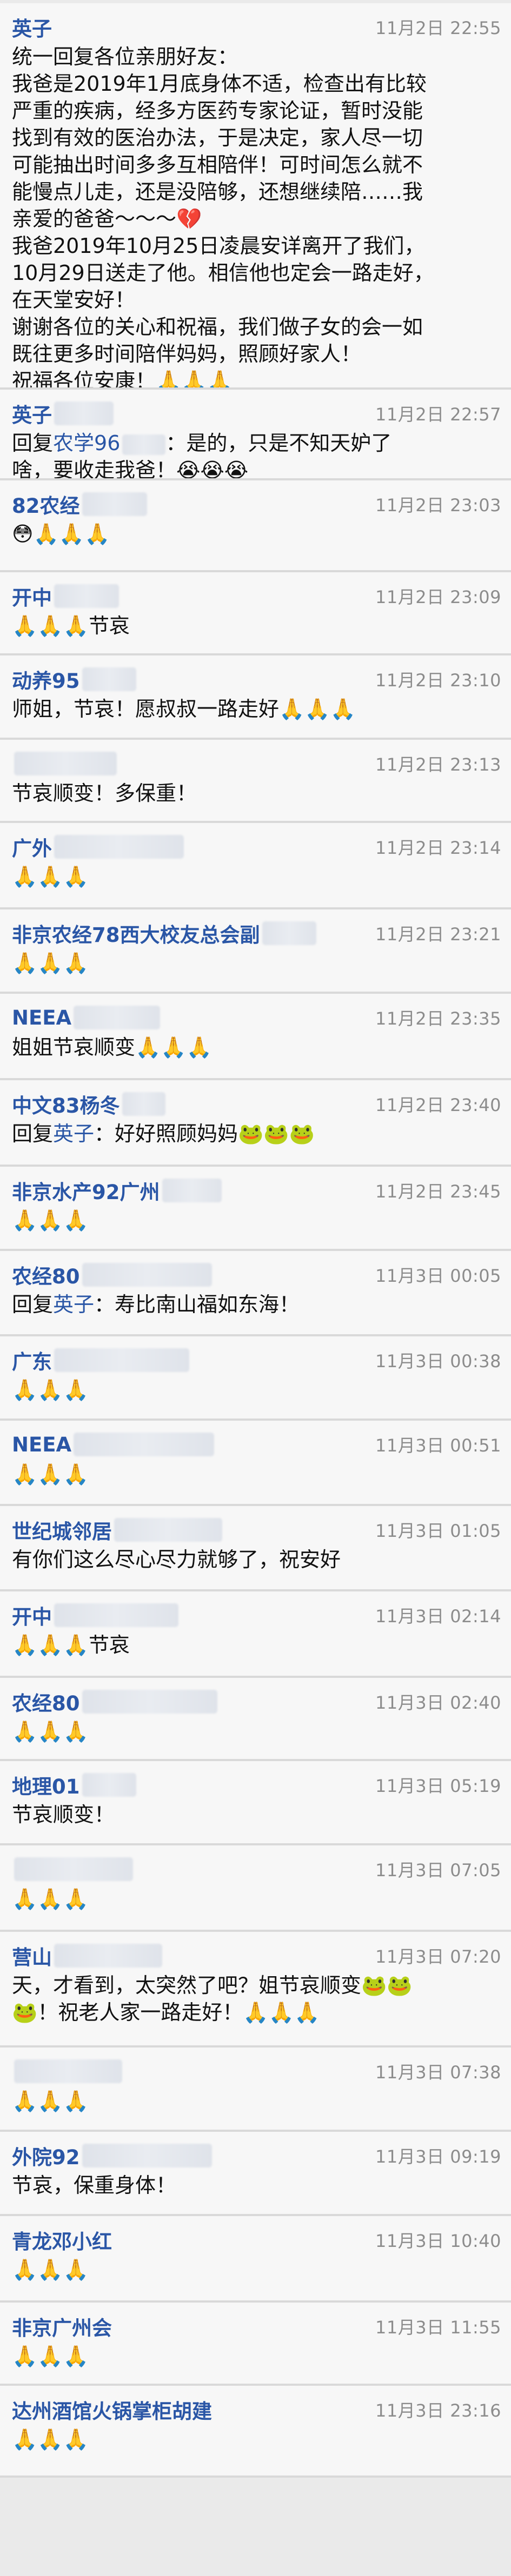 The width and height of the screenshot is (511, 2576). Describe the element at coordinates (32, 1955) in the screenshot. I see `author-name: 营山` at that location.